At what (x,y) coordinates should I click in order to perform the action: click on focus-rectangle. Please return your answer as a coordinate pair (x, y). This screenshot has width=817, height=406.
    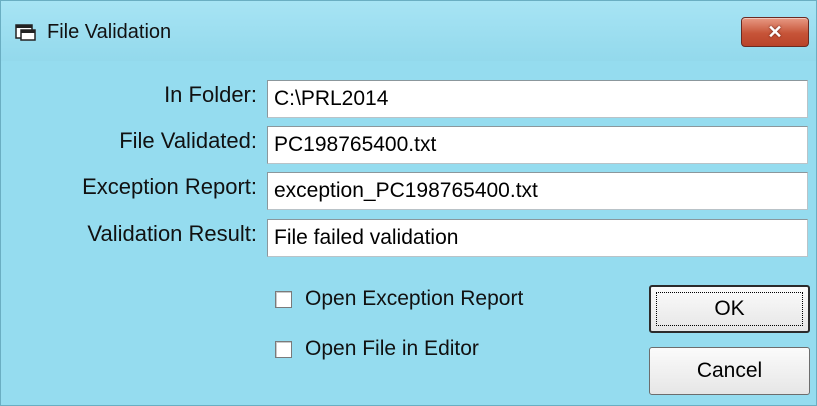
    Looking at the image, I should click on (729, 309).